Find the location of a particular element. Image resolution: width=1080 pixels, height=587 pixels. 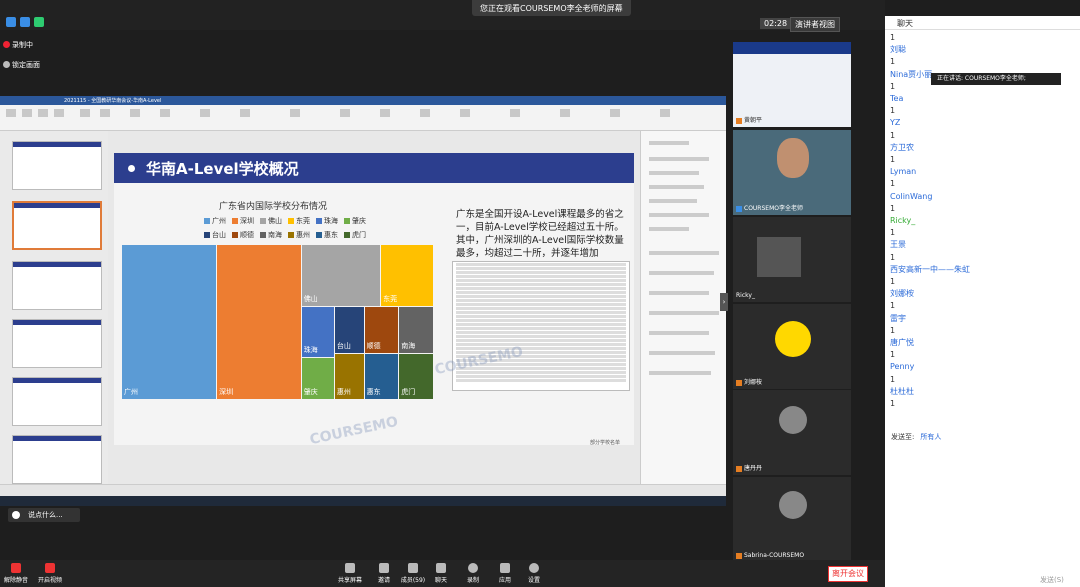

legend-item: 珠海 is located at coordinates (327, 221).